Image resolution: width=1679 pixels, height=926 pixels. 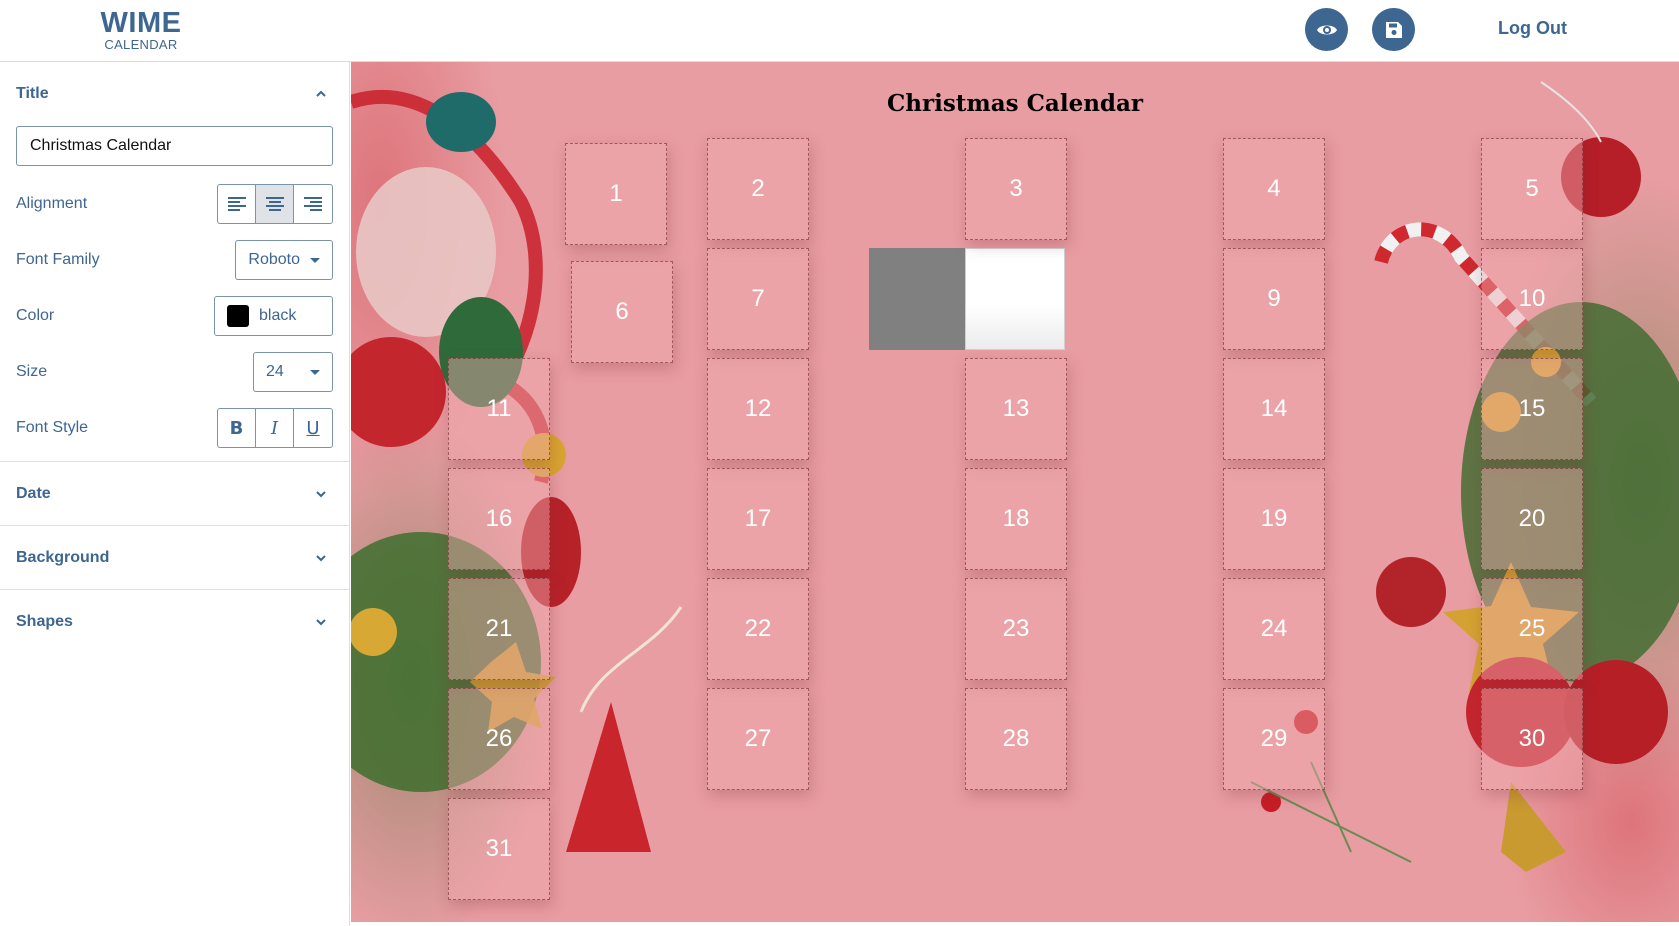 What do you see at coordinates (499, 629) in the screenshot?
I see `calendar-day-21: 21` at bounding box center [499, 629].